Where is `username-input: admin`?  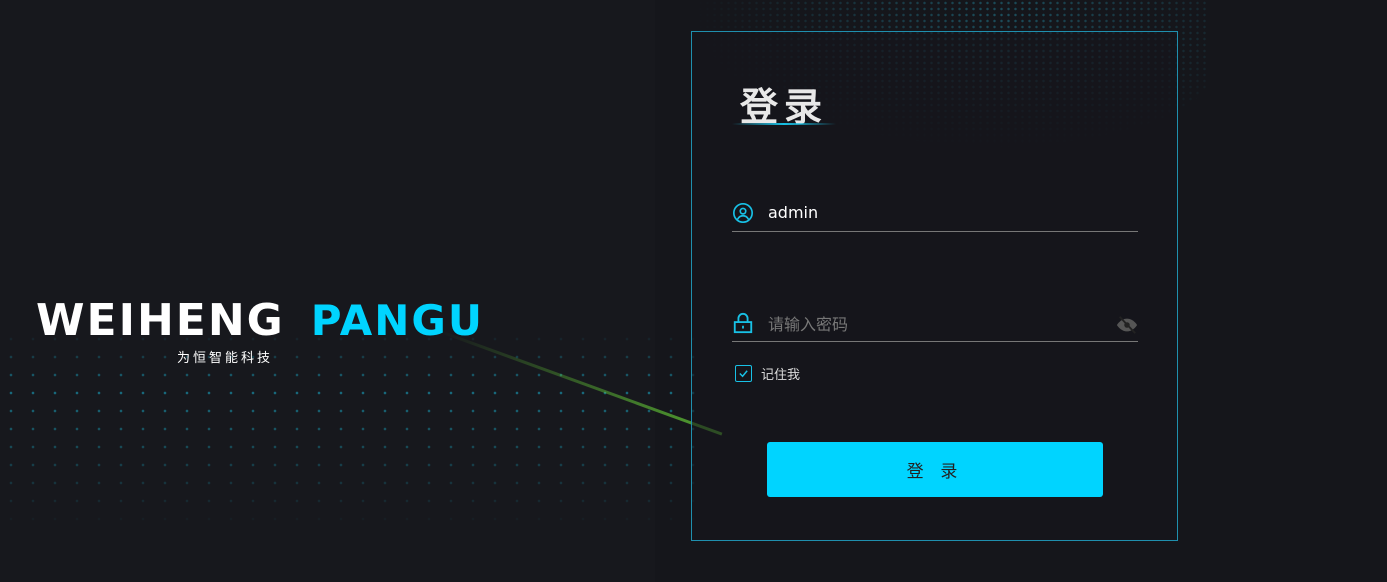
username-input: admin is located at coordinates (793, 212).